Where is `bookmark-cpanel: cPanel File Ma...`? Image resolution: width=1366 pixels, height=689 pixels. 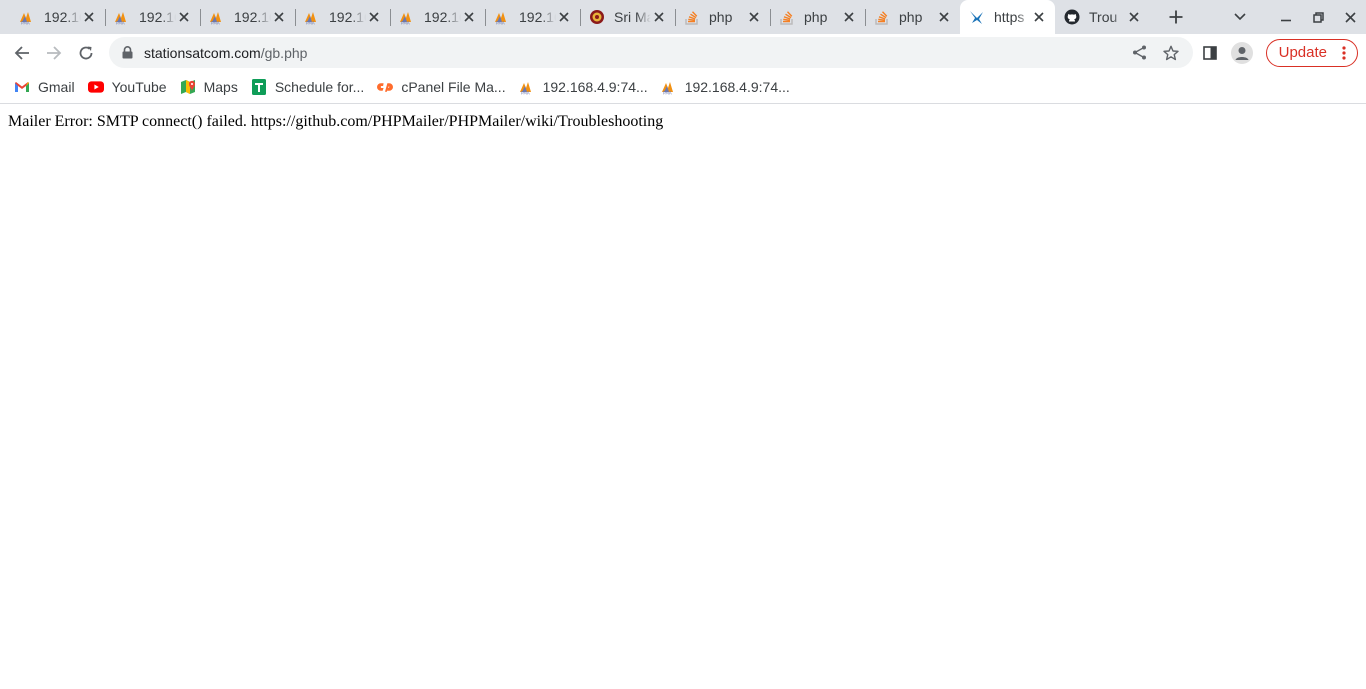
bookmark-cpanel: cPanel File Ma... is located at coordinates (441, 87).